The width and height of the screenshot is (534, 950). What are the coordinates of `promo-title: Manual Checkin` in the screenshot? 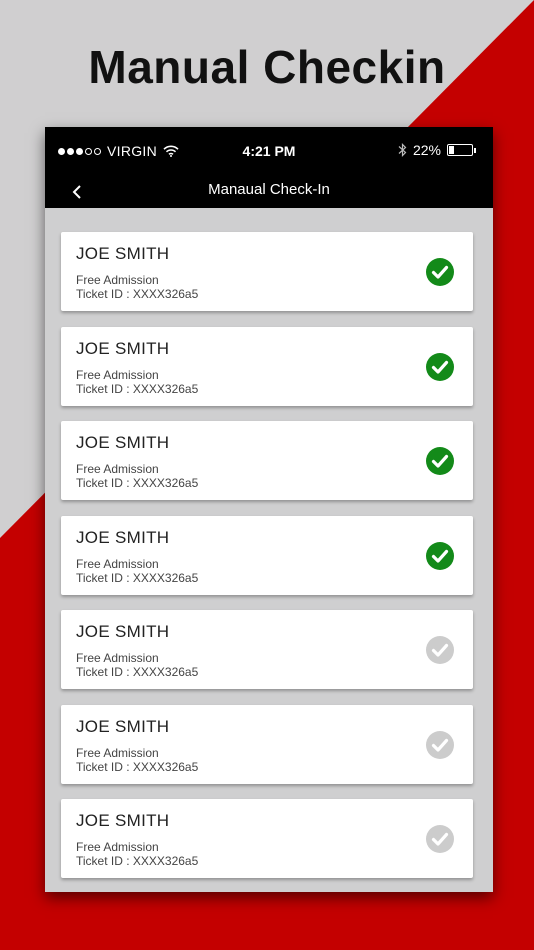 It's located at (267, 67).